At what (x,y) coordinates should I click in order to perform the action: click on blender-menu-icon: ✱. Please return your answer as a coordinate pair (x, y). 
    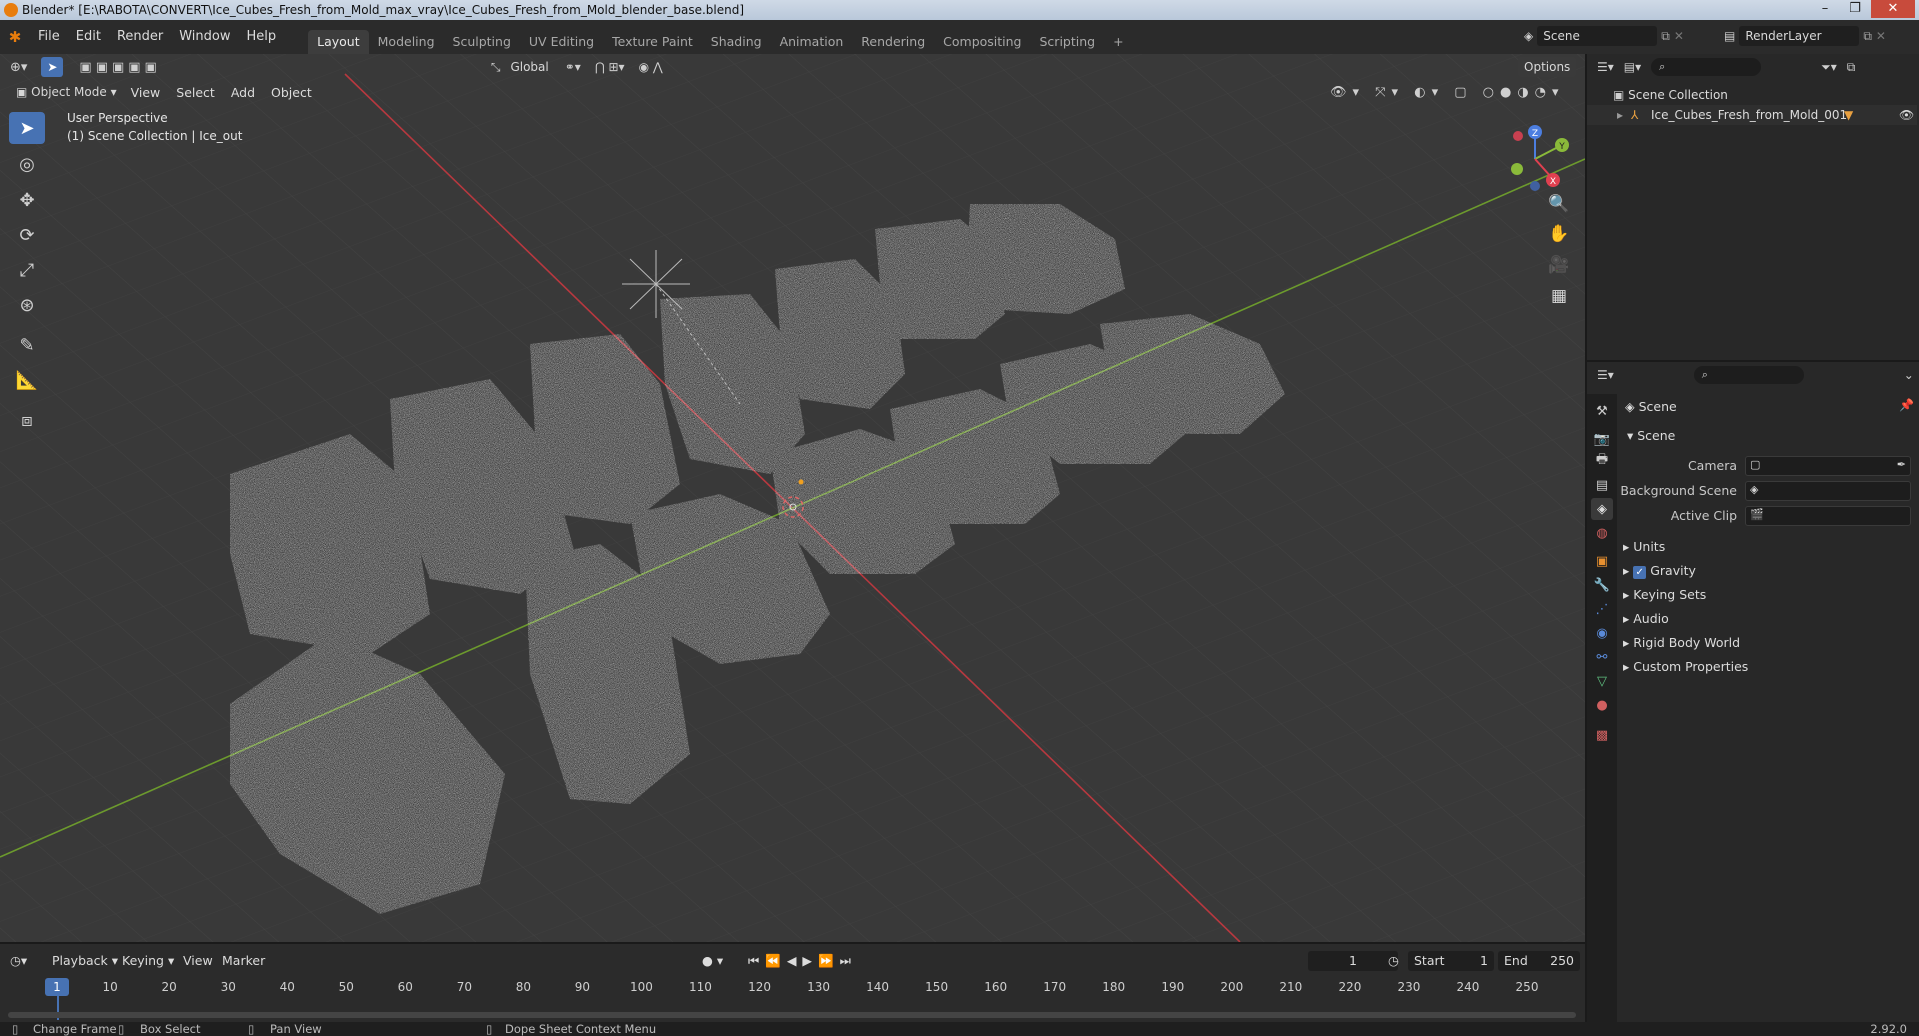
    Looking at the image, I should click on (15, 37).